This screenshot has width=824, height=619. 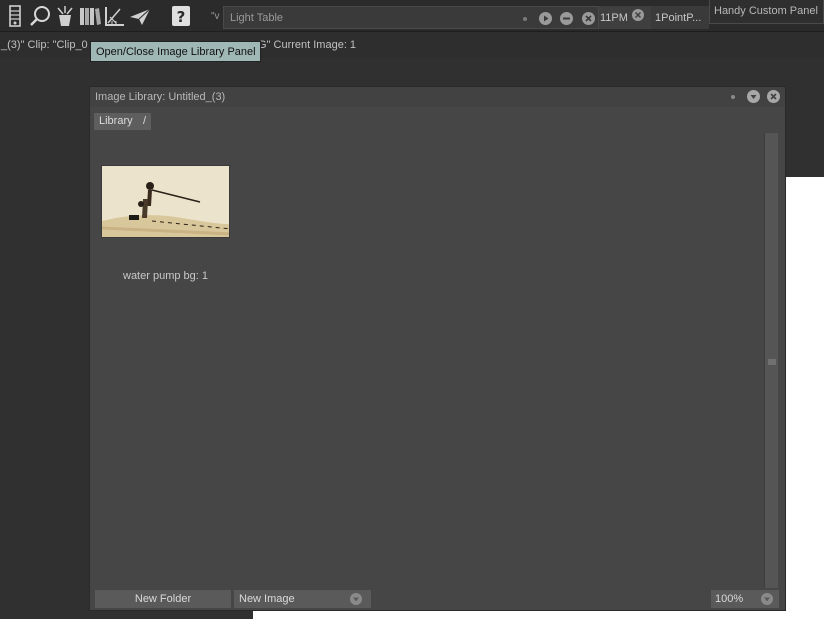 I want to click on minus-icon, so click(x=566, y=18).